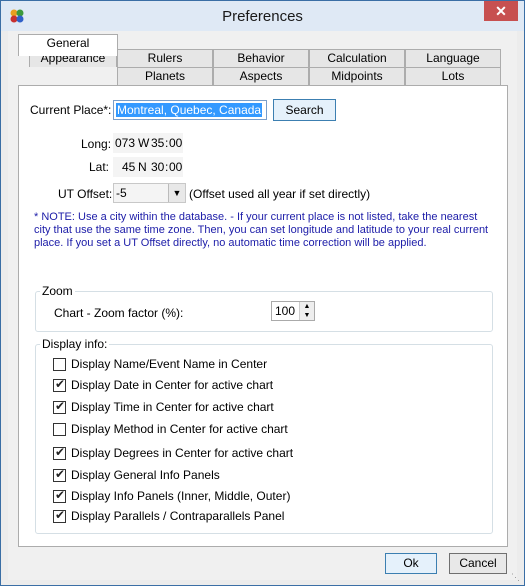  What do you see at coordinates (125, 143) in the screenshot?
I see `long-degrees: 073` at bounding box center [125, 143].